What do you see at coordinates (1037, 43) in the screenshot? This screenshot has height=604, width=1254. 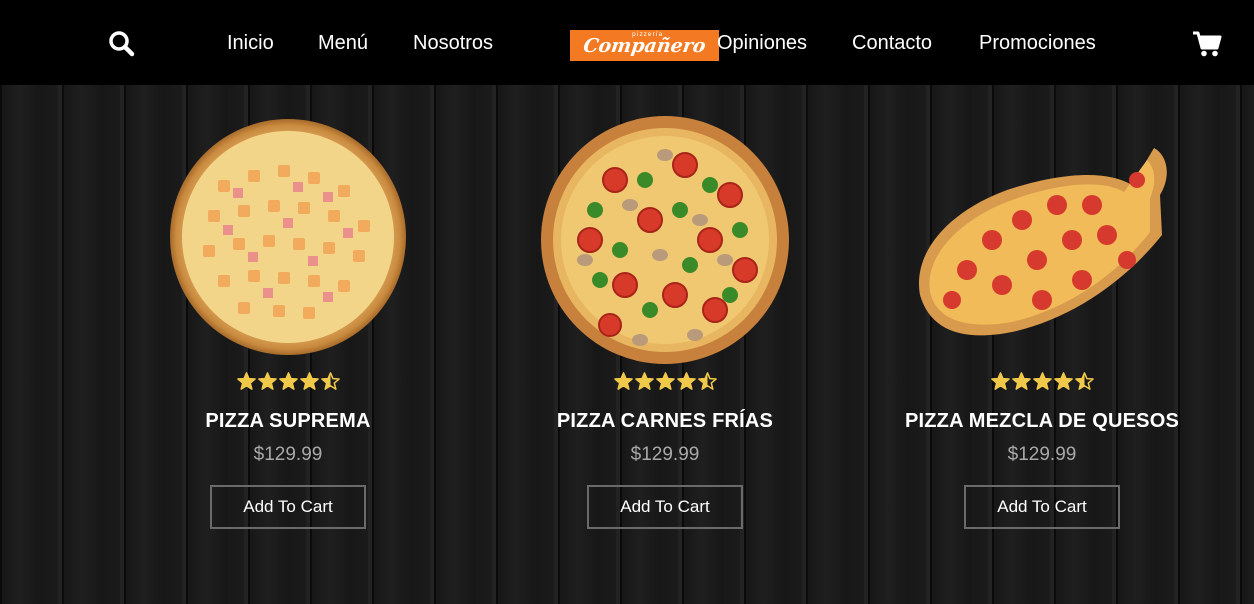 I see `nav-link-promociones: Promociones` at bounding box center [1037, 43].